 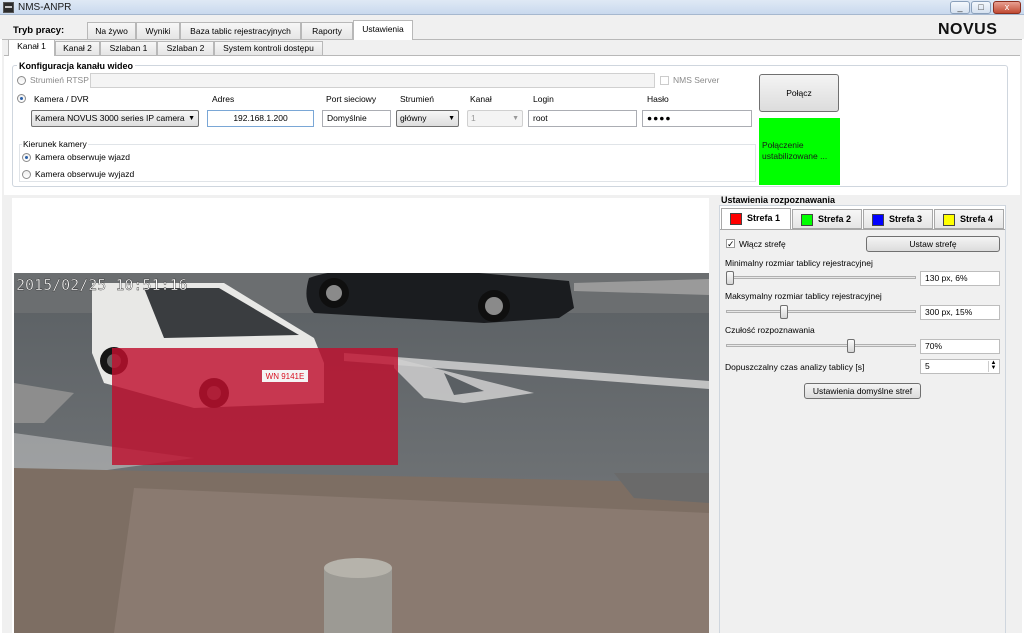 What do you see at coordinates (960, 312) in the screenshot?
I see `max-plate-value: 300 px, 15%` at bounding box center [960, 312].